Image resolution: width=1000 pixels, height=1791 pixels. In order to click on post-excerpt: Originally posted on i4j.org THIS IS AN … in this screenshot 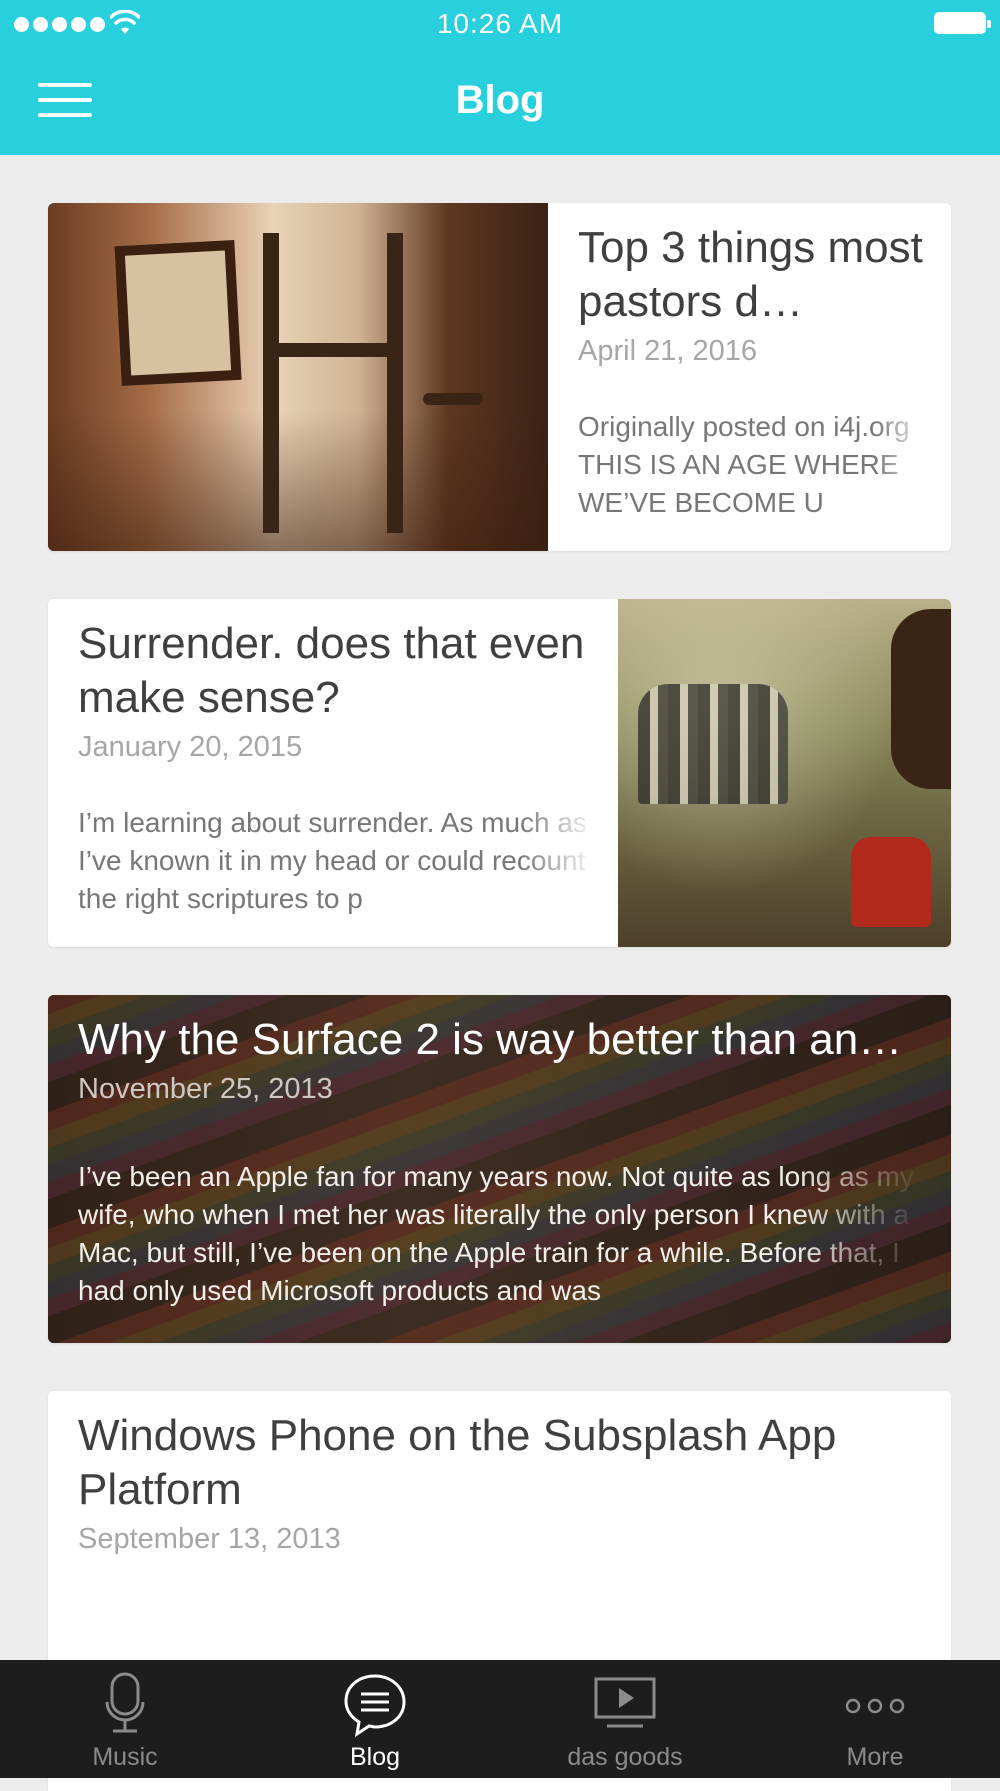, I will do `click(744, 464)`.